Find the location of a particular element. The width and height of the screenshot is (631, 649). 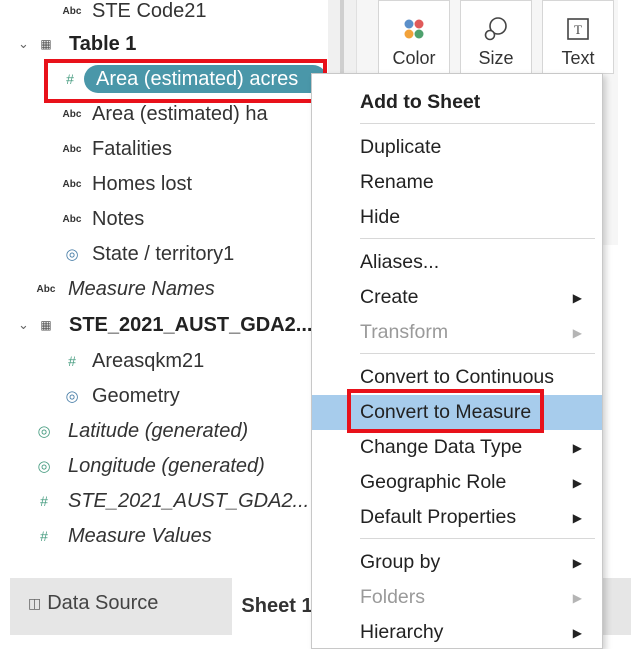

menu-item-label: Create is located at coordinates (389, 297).